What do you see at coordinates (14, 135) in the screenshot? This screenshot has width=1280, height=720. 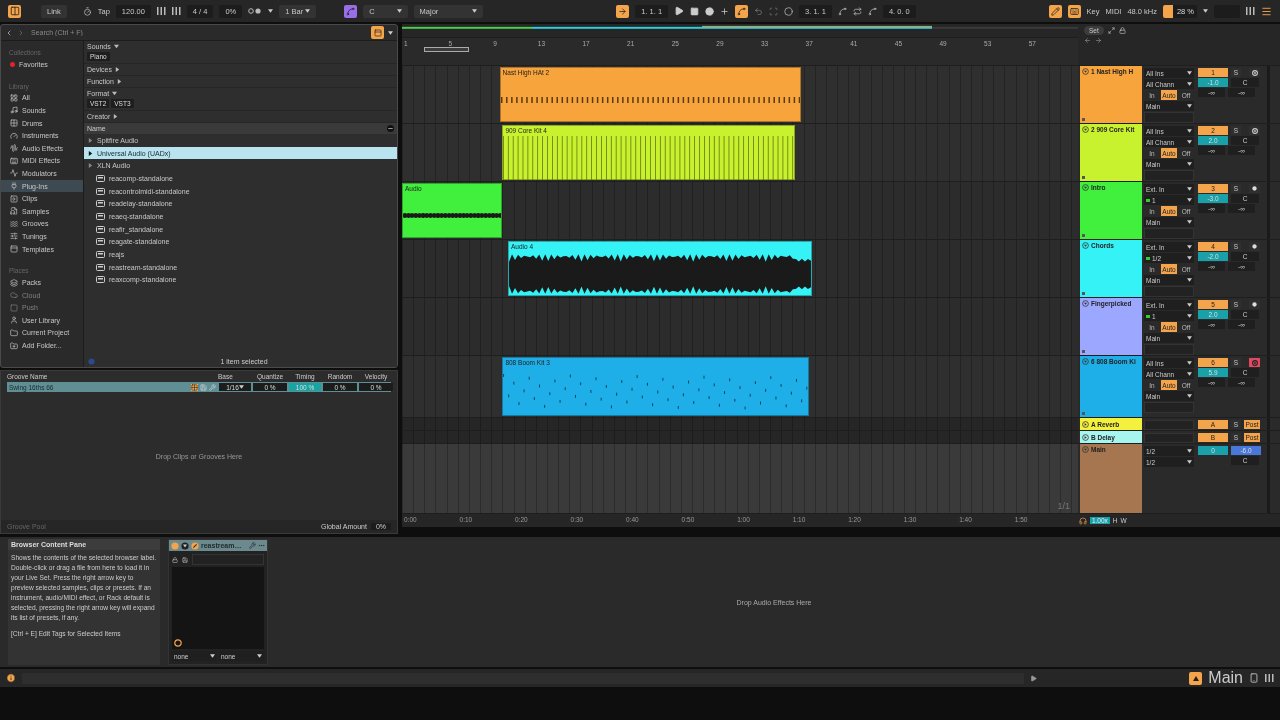 I see `gauge-icon` at bounding box center [14, 135].